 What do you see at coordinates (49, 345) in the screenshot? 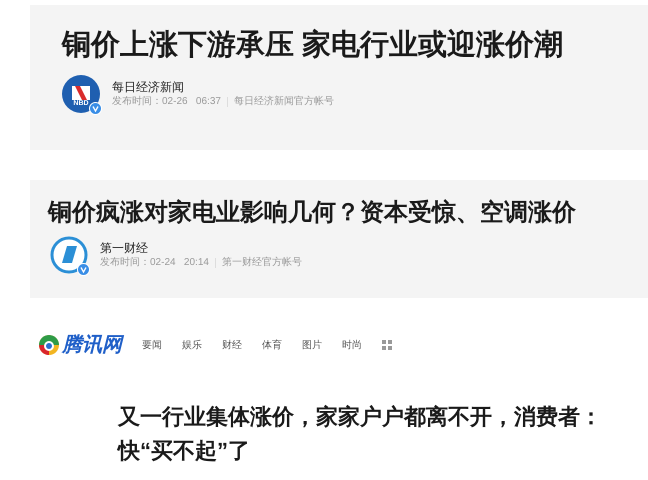
I see `logo-icon` at bounding box center [49, 345].